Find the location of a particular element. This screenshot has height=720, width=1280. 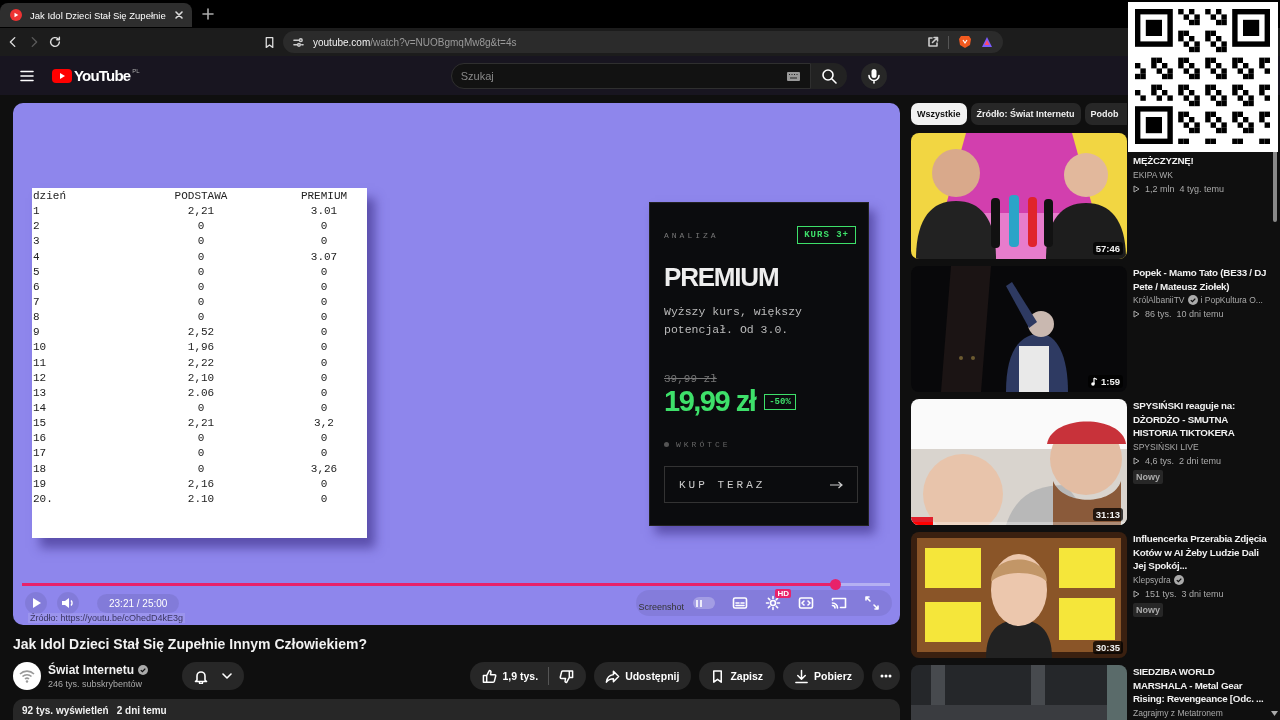

buy-button: KUP TERAZ is located at coordinates (761, 484).